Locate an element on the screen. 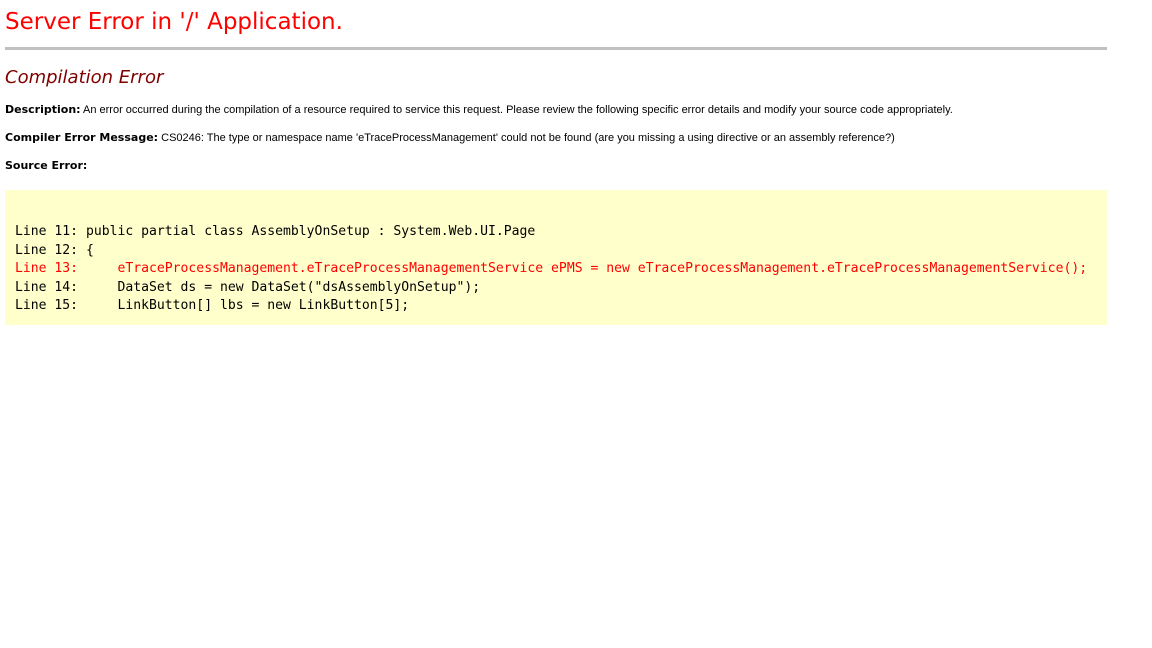  compiler-error-label: Compiler Error Message: is located at coordinates (82, 137).